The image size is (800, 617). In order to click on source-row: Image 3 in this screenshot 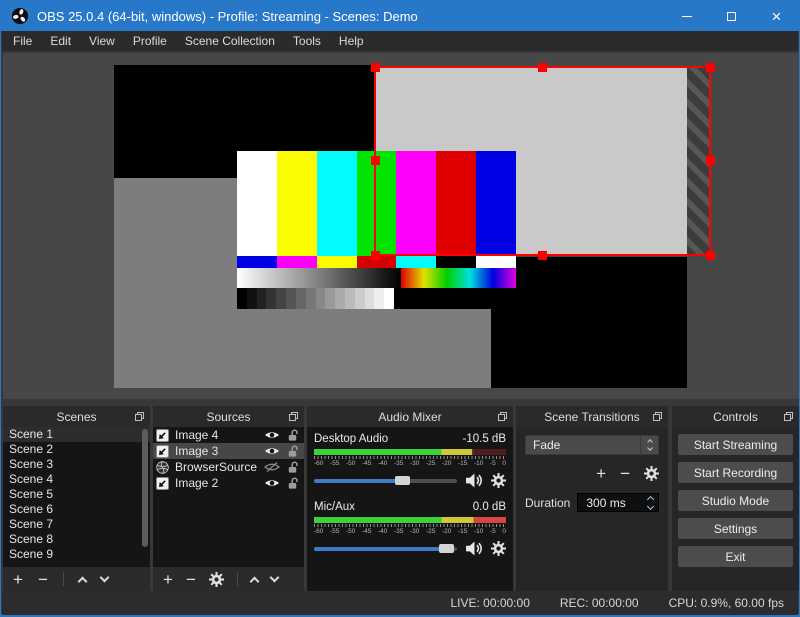, I will do `click(228, 451)`.